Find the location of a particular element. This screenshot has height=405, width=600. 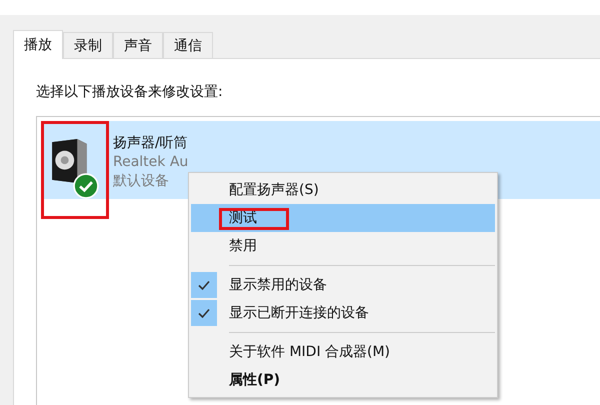

tab: 声音 is located at coordinates (138, 45).